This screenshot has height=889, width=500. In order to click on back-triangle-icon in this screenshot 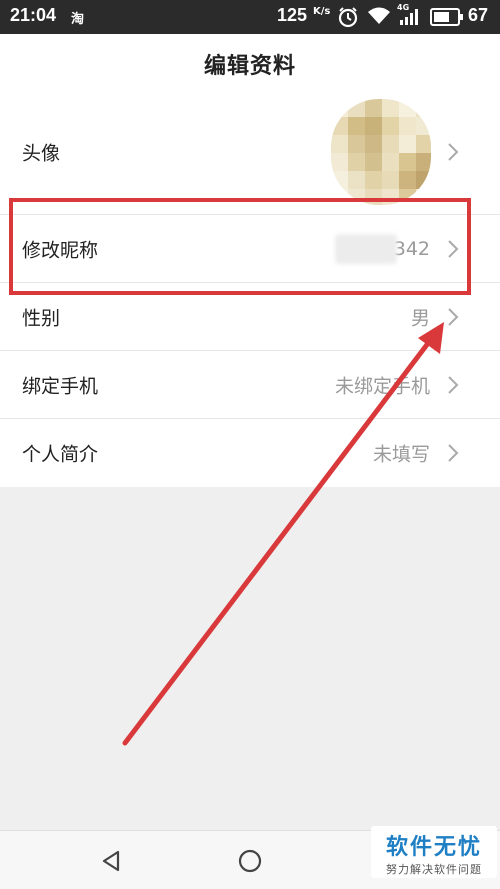, I will do `click(111, 861)`.